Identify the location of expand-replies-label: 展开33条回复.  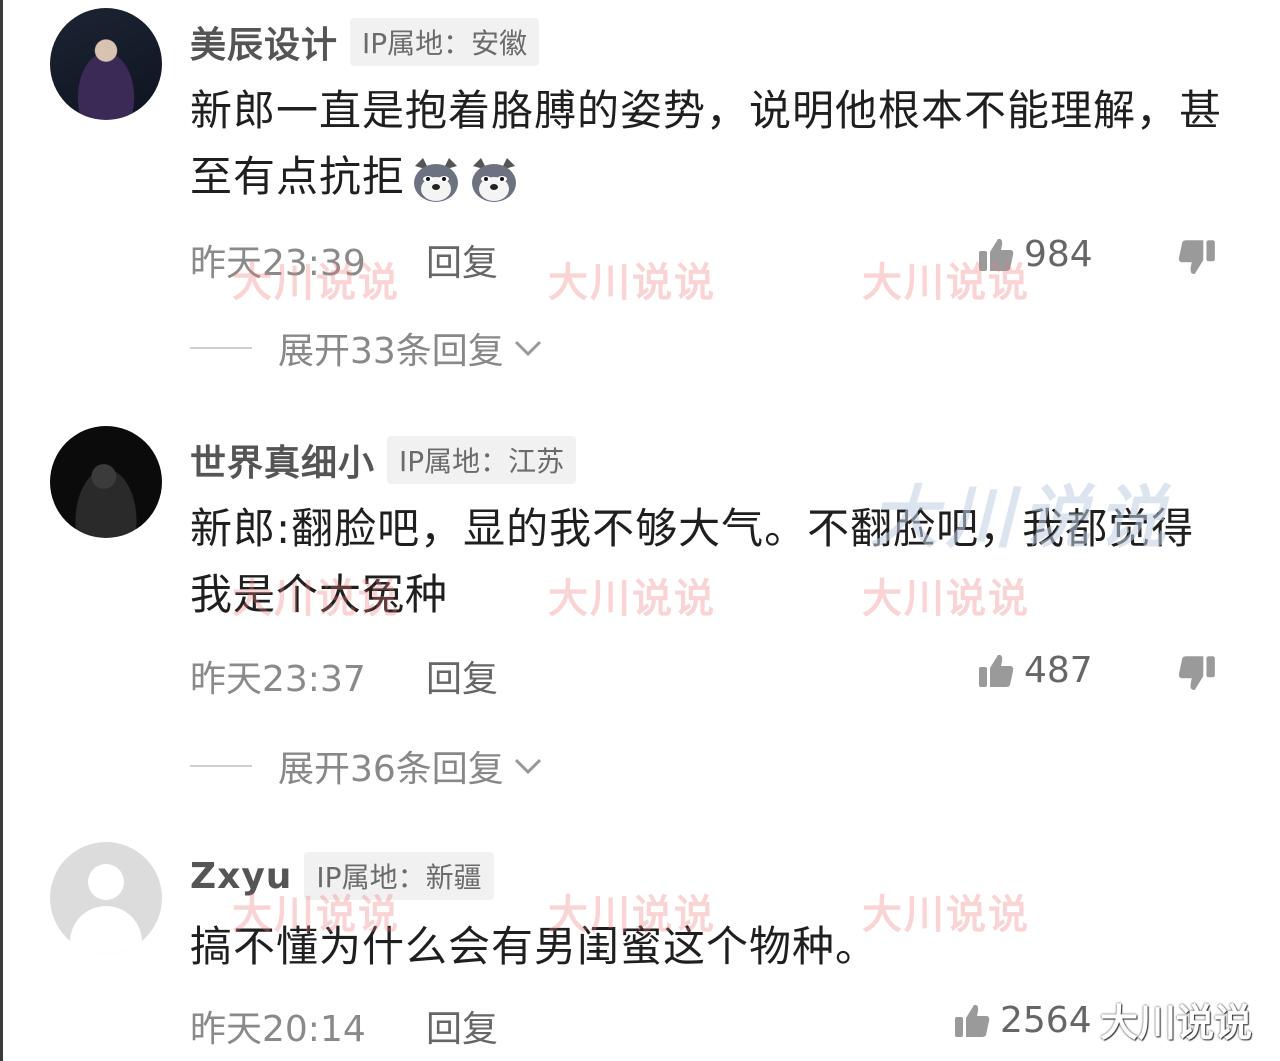
(391, 351).